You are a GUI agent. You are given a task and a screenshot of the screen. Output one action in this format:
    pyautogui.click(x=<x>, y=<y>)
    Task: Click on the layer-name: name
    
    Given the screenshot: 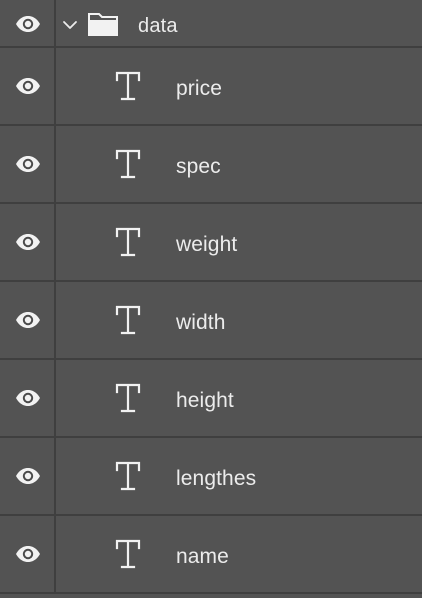 What is the action you would take?
    pyautogui.click(x=202, y=556)
    